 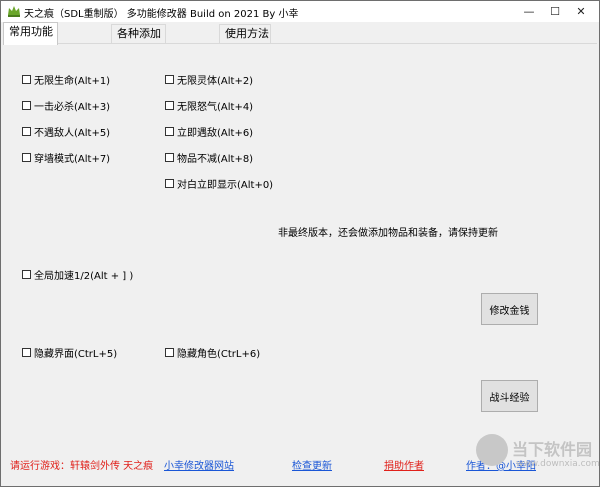 I want to click on maximize-icon: ☐, so click(x=555, y=11).